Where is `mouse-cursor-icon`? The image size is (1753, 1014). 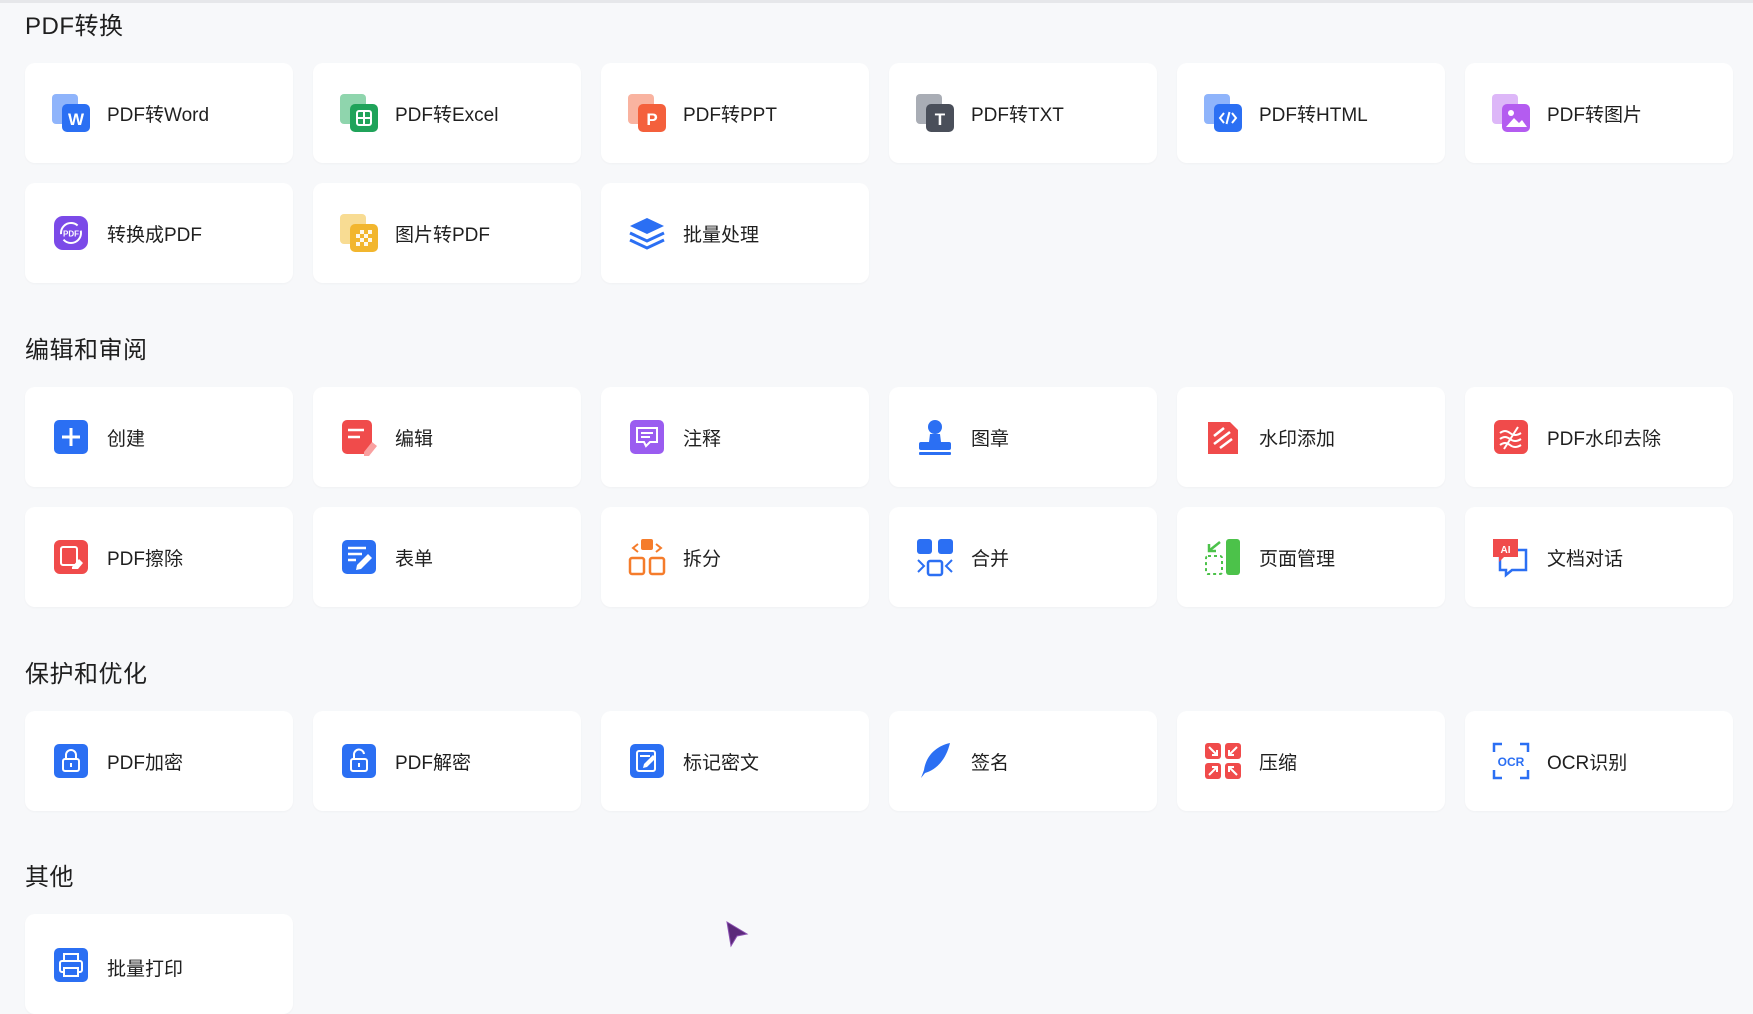
mouse-cursor-icon is located at coordinates (737, 934).